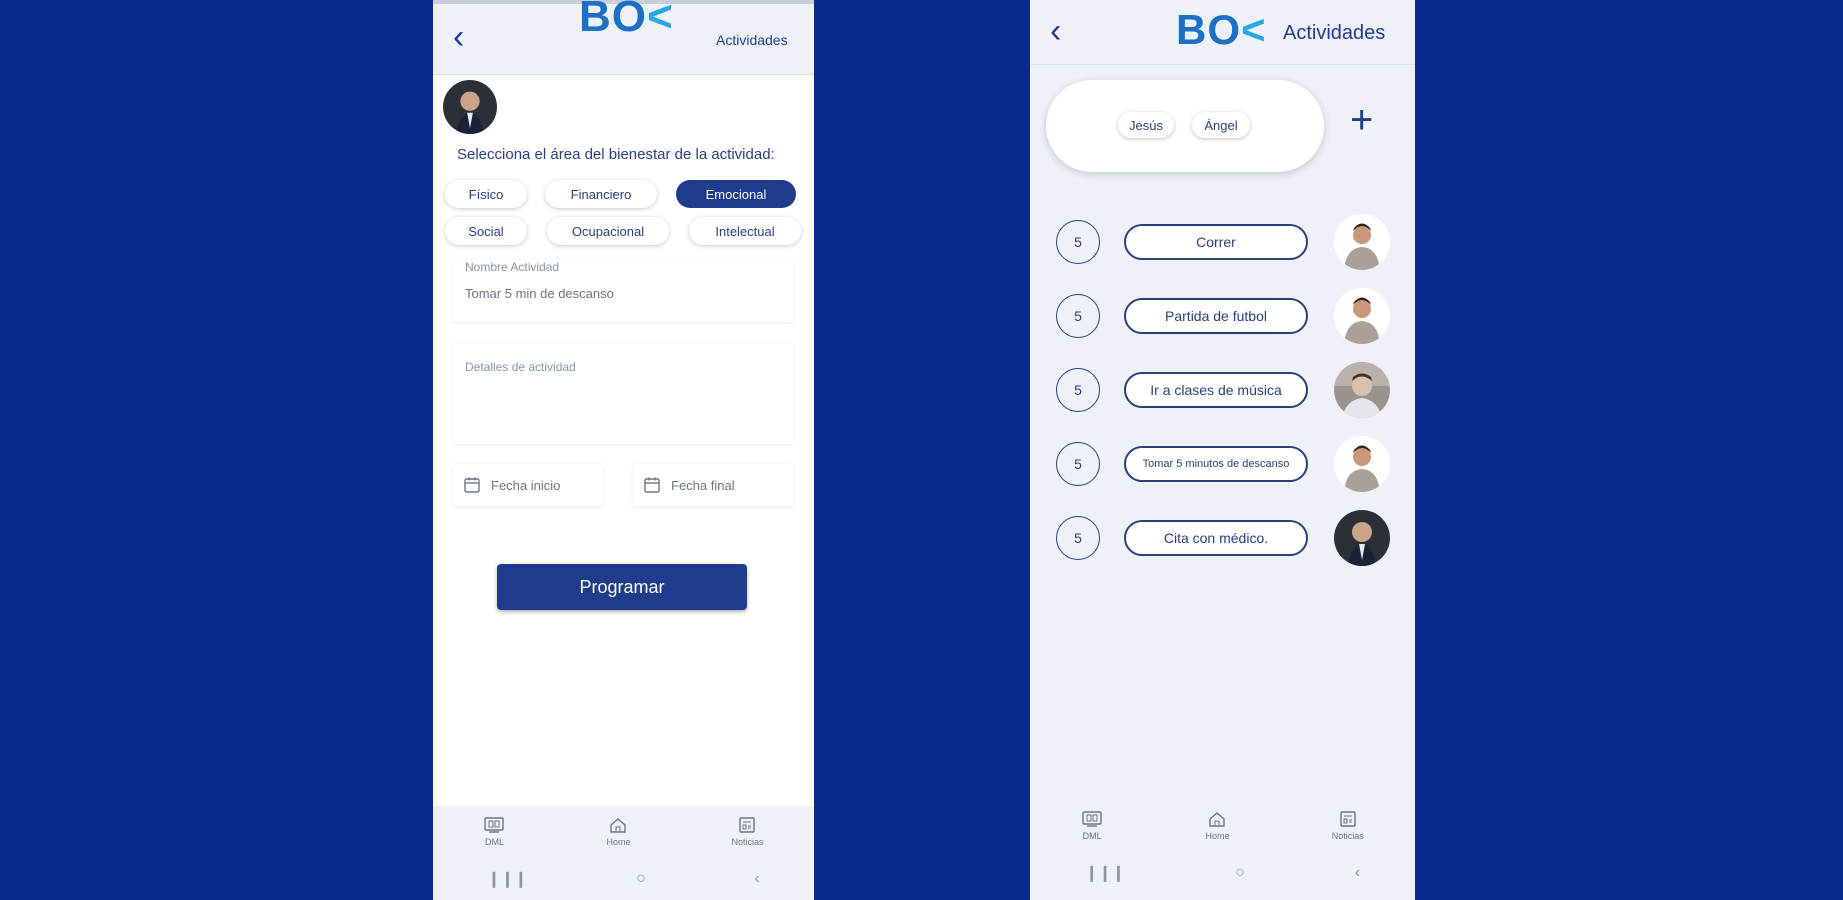  What do you see at coordinates (486, 231) in the screenshot?
I see `category-chip-social: Social` at bounding box center [486, 231].